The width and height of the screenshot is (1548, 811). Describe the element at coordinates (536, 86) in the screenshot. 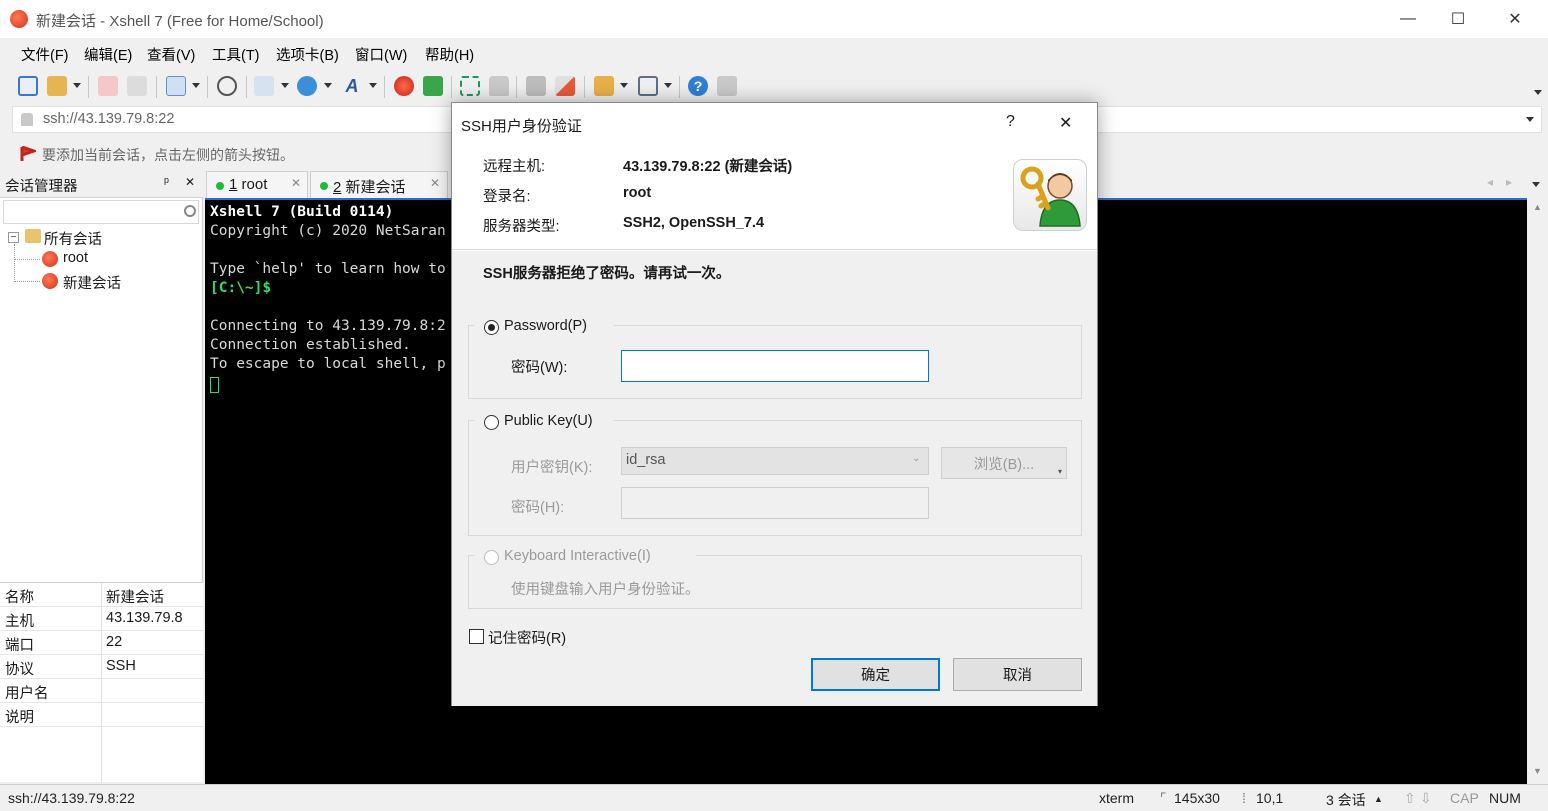

I see `keyboard-icon` at that location.